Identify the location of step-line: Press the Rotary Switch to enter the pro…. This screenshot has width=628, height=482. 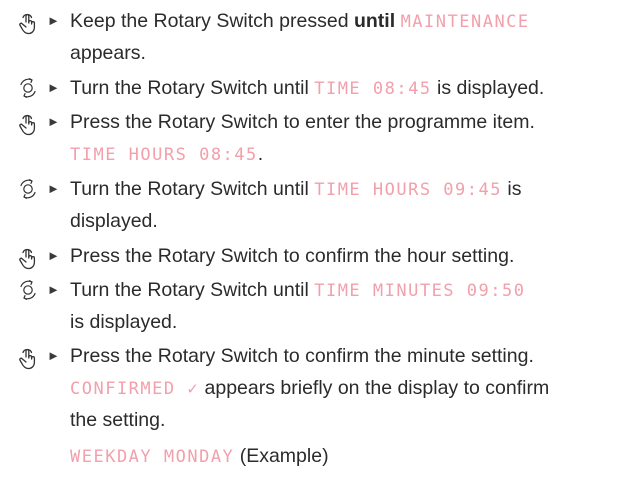
(302, 122).